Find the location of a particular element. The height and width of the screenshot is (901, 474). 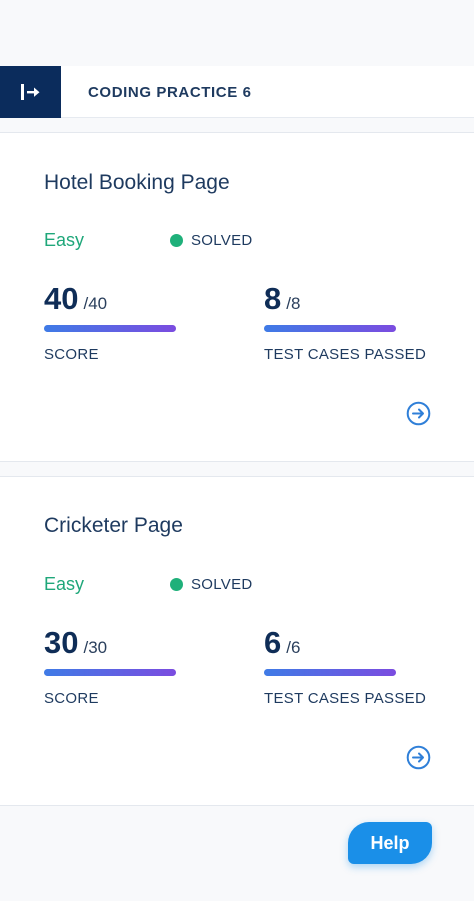

top-bar: CODING PRACTICE 6 is located at coordinates (237, 92).